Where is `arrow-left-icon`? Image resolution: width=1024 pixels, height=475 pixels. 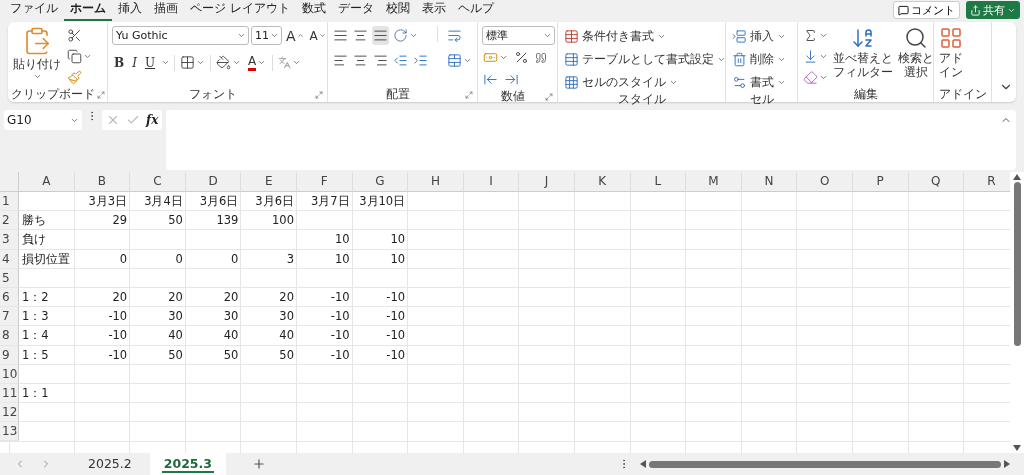
arrow-left-icon is located at coordinates (490, 79).